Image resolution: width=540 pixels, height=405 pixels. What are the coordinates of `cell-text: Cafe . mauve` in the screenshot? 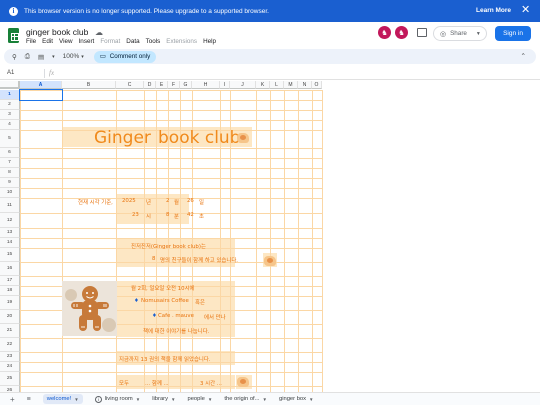 It's located at (176, 316).